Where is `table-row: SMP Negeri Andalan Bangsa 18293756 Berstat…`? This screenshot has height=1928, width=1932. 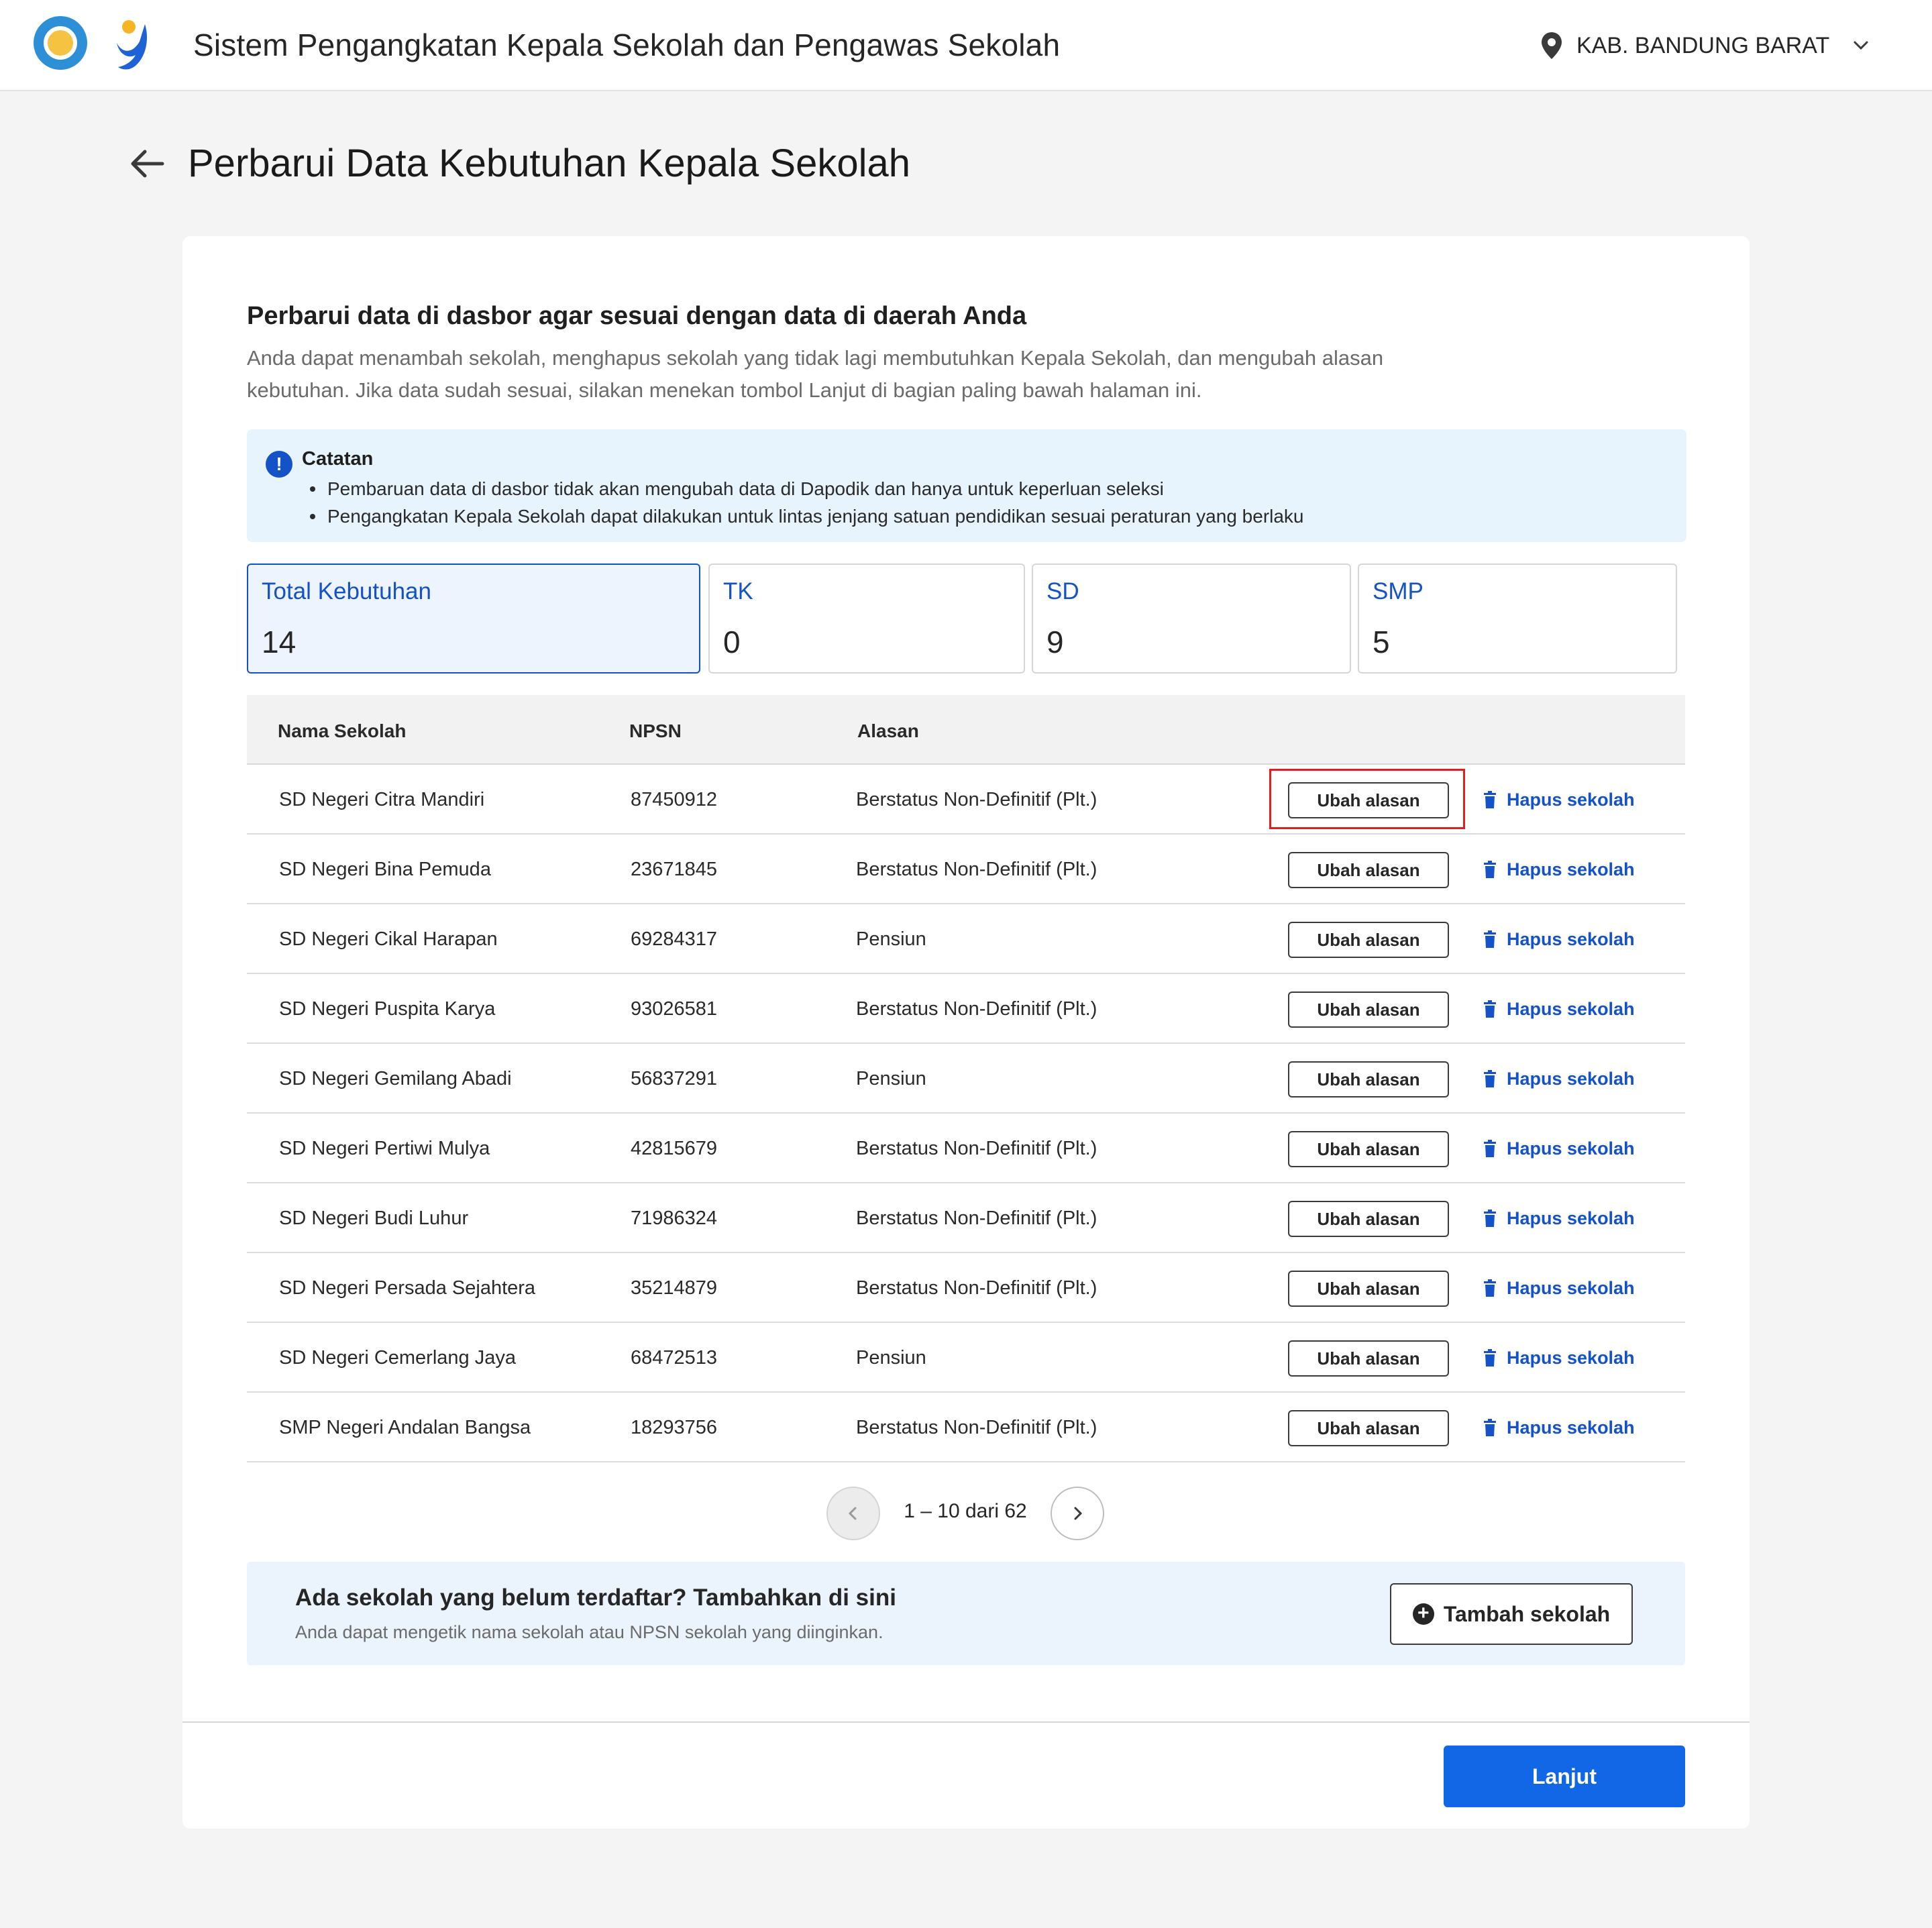 table-row: SMP Negeri Andalan Bangsa 18293756 Berstat… is located at coordinates (966, 1428).